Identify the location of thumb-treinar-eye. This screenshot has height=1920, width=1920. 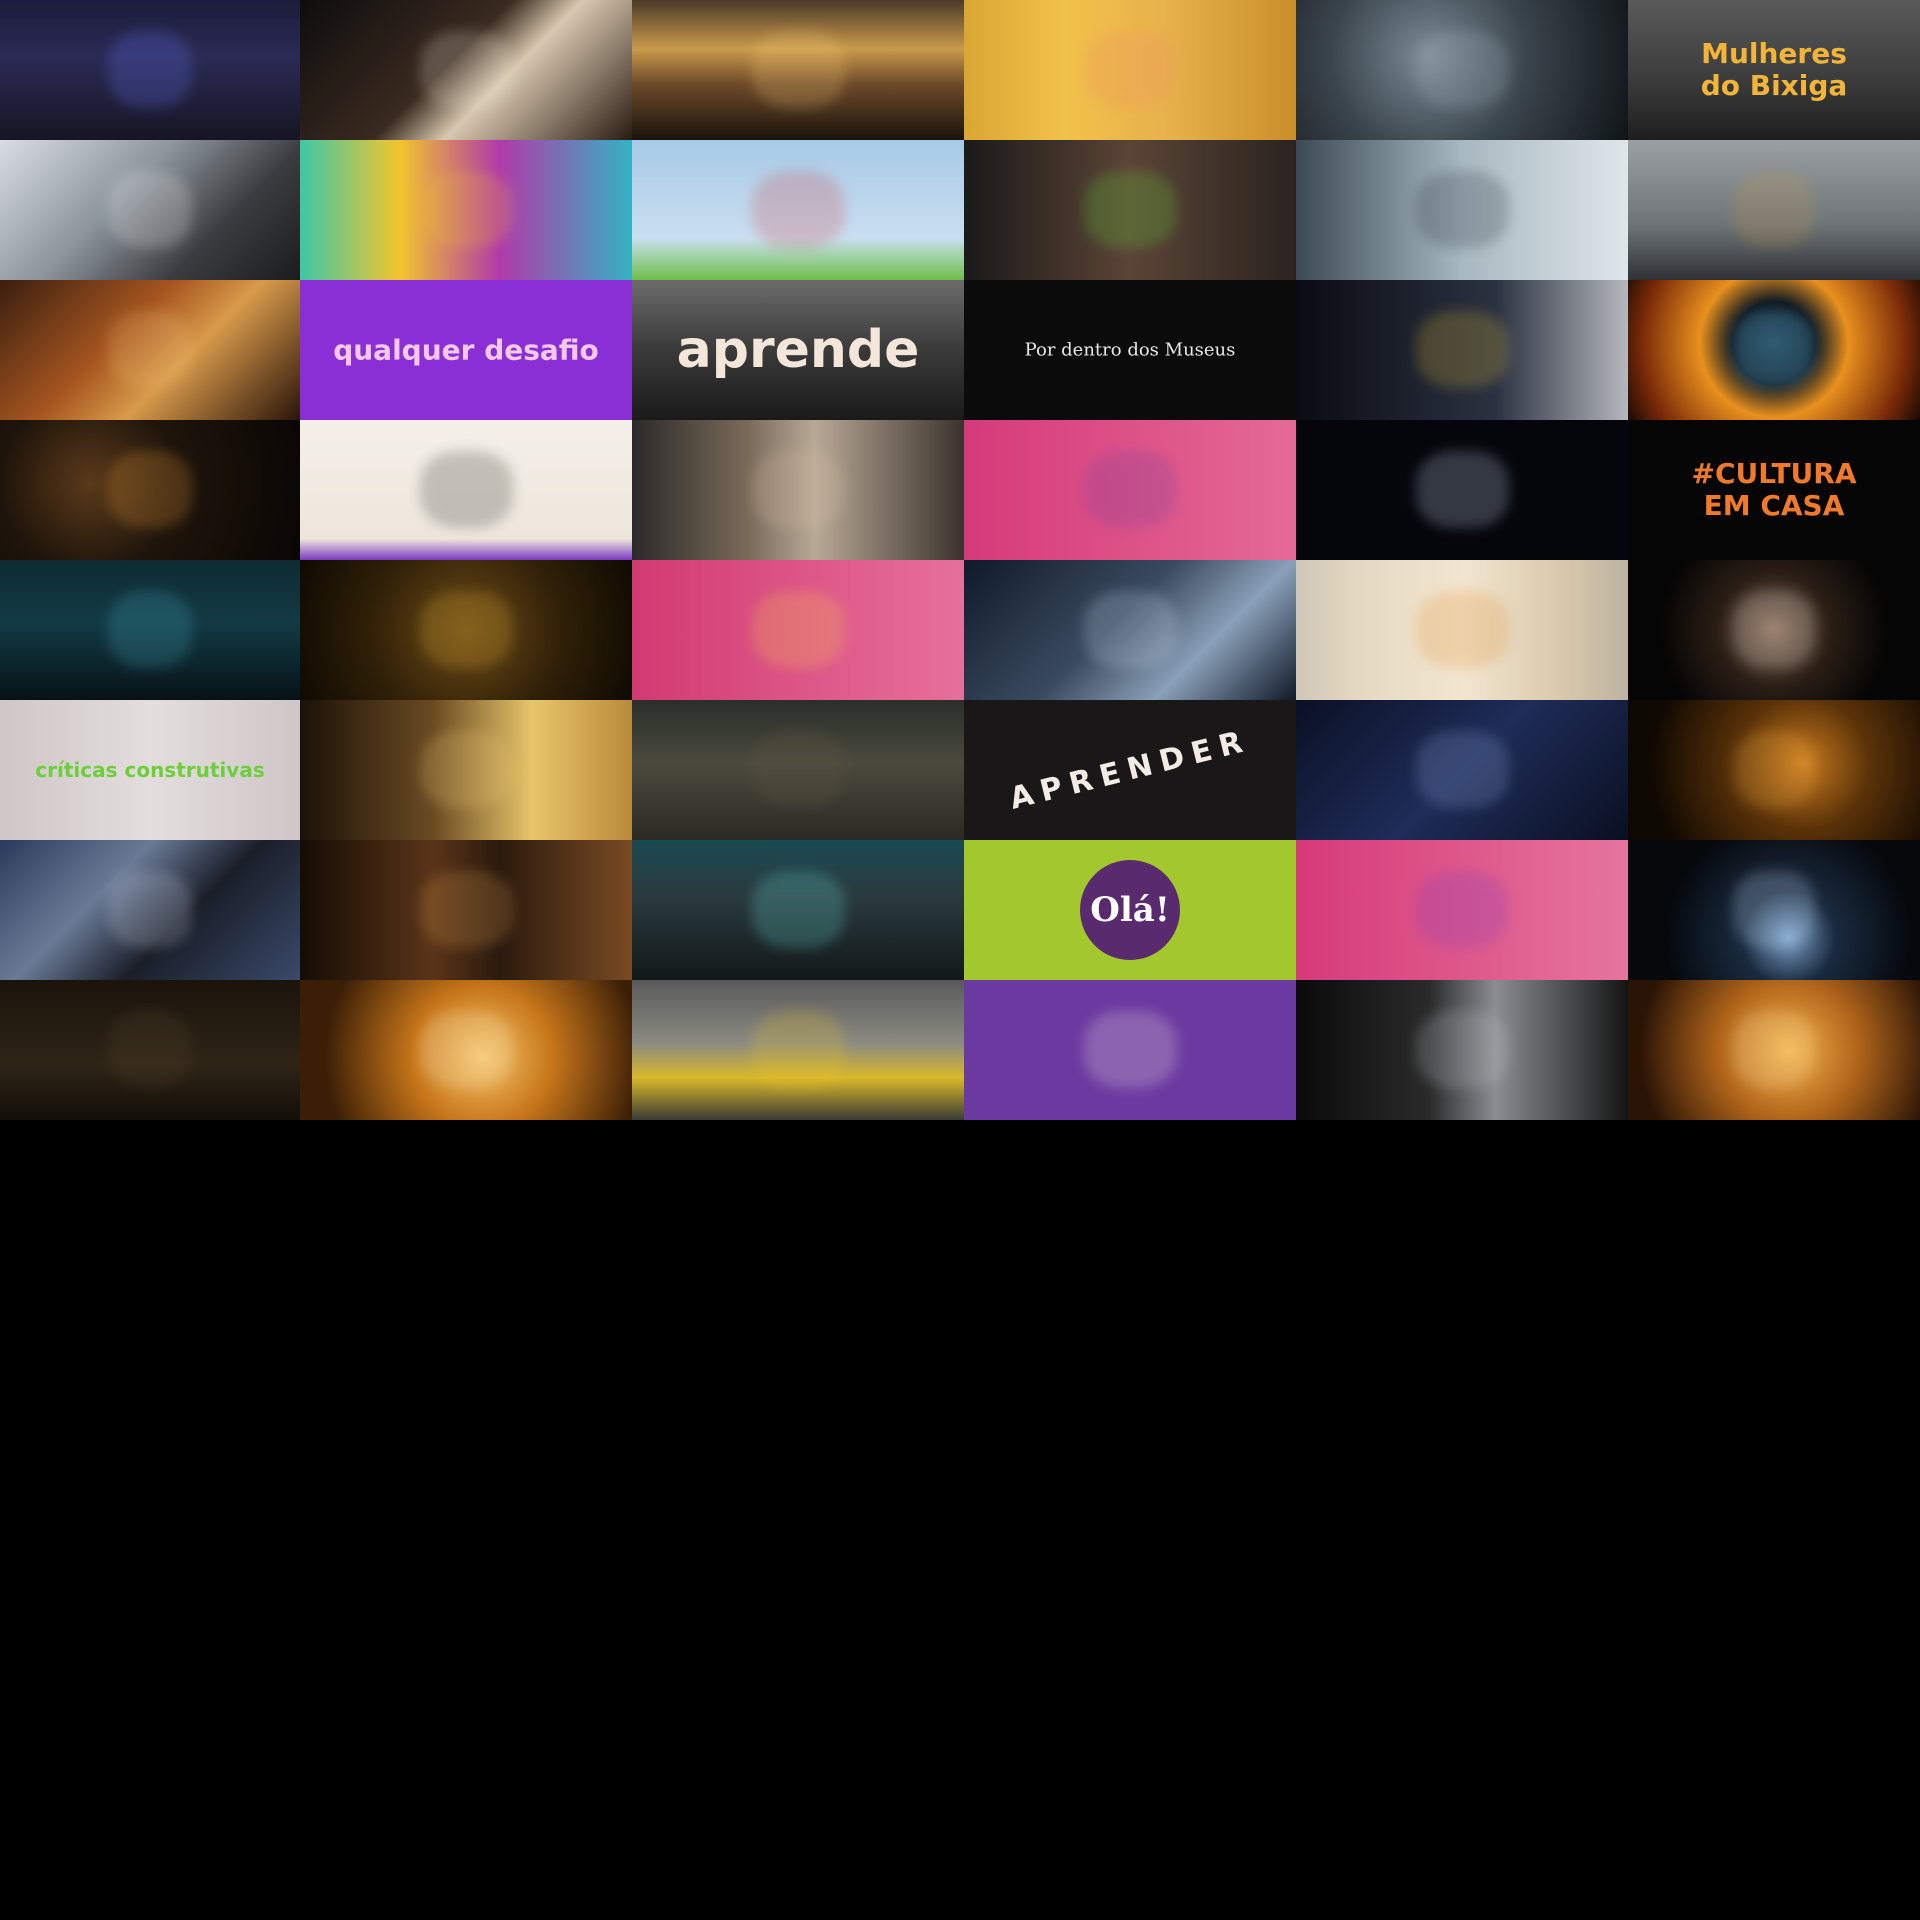
(1130, 210).